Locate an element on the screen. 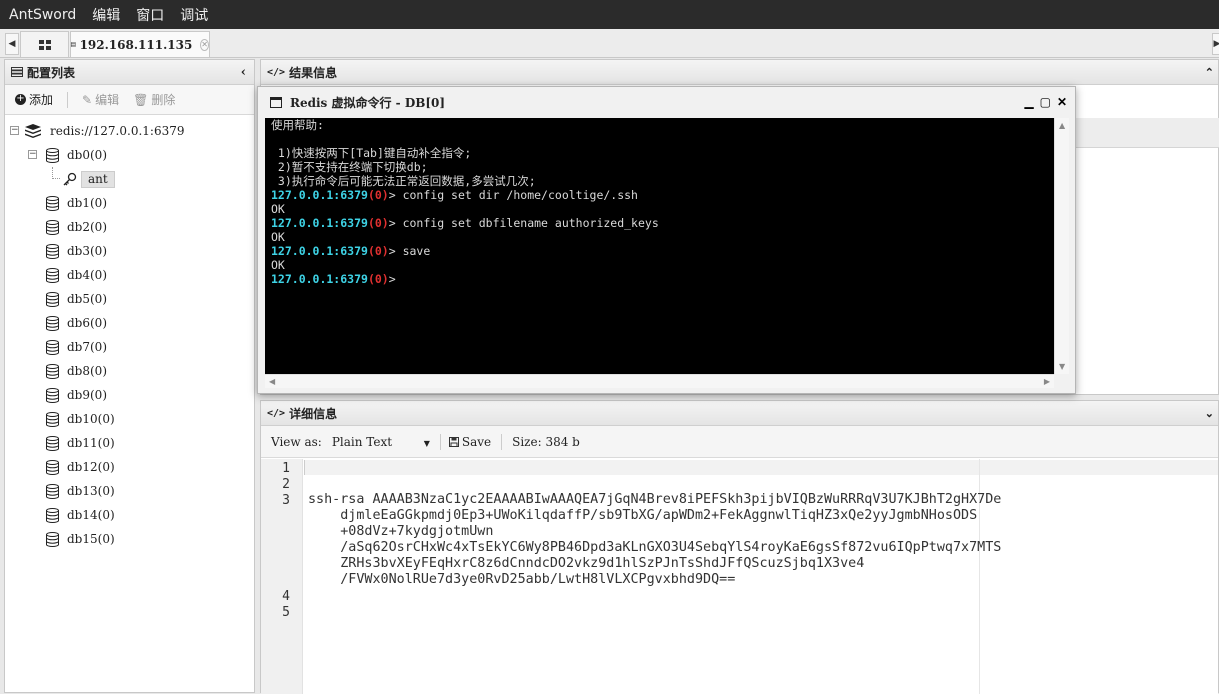  collapse-up-icon: ⌃ is located at coordinates (1209, 72).